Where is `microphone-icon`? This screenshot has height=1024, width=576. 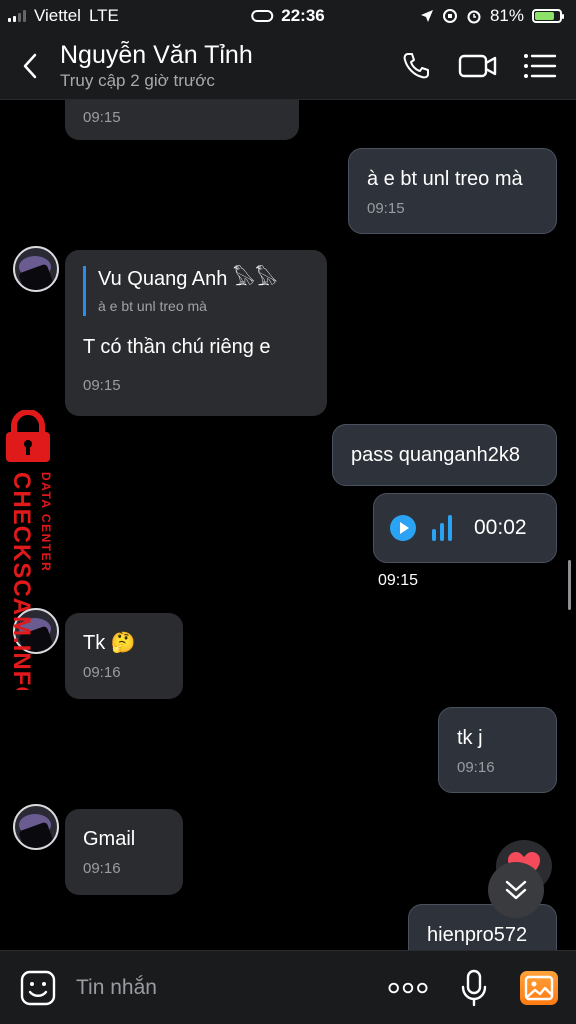 microphone-icon is located at coordinates (474, 987).